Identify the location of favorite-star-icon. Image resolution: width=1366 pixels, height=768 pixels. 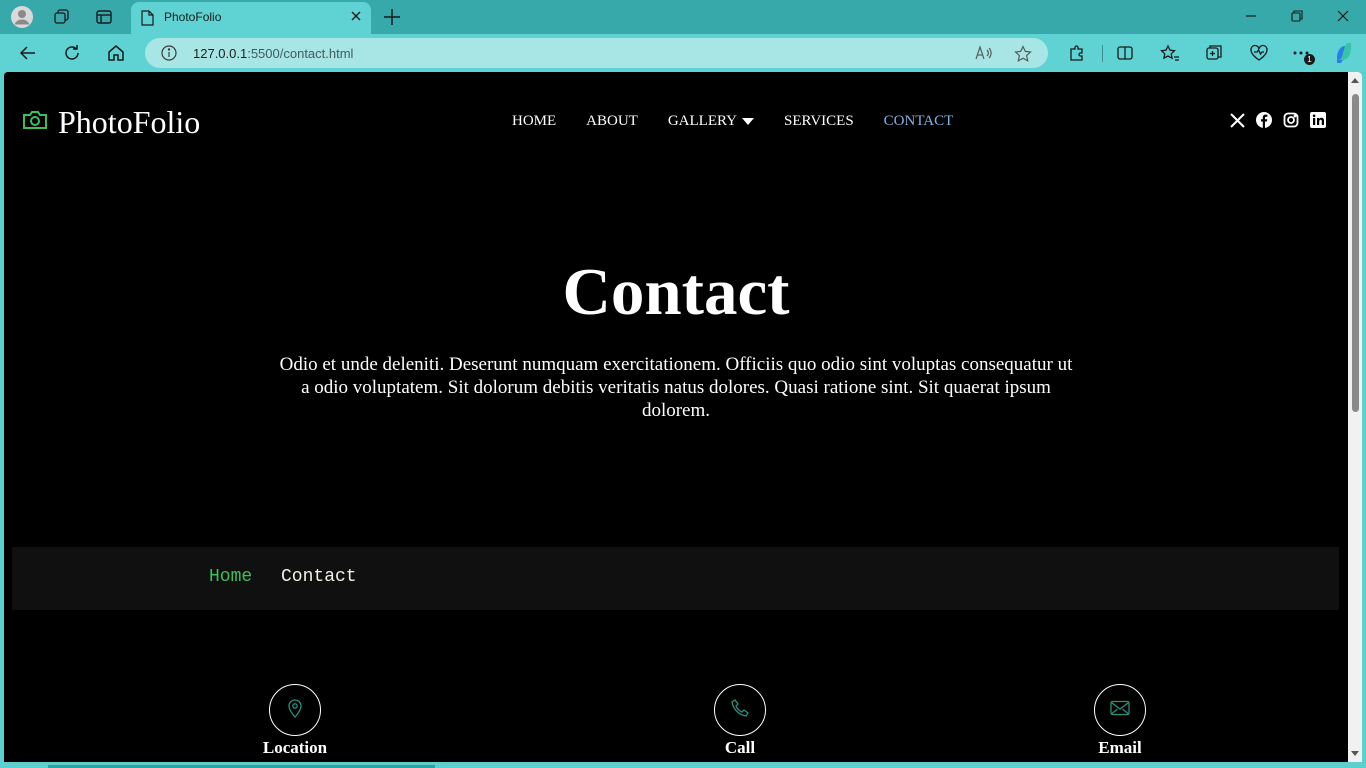
(1023, 56).